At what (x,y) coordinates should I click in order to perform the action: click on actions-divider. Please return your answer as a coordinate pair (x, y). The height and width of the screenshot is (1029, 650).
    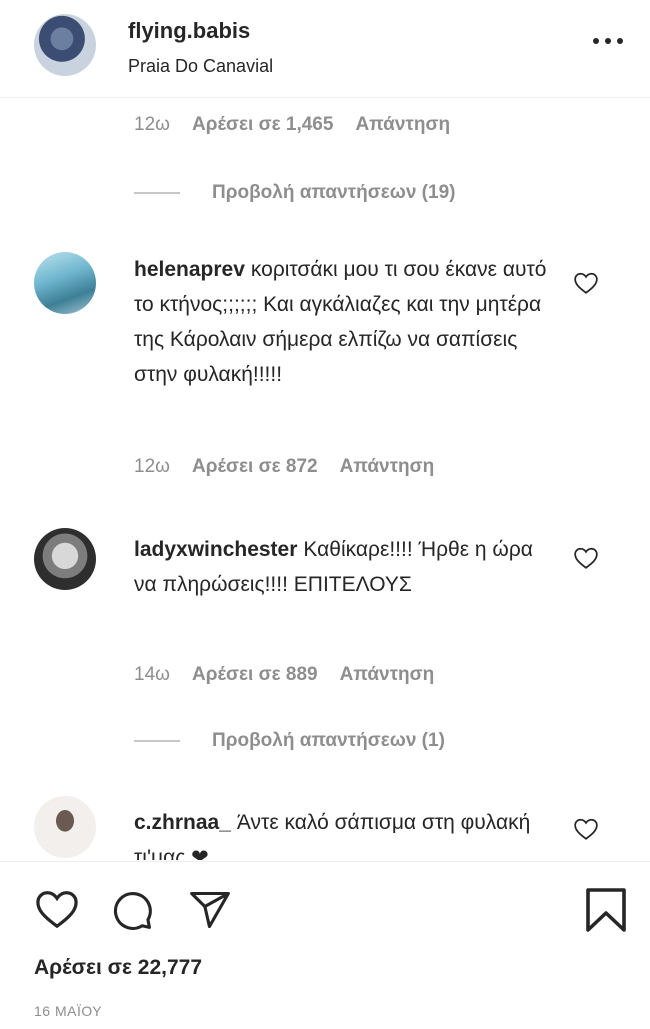
    Looking at the image, I should click on (325, 861).